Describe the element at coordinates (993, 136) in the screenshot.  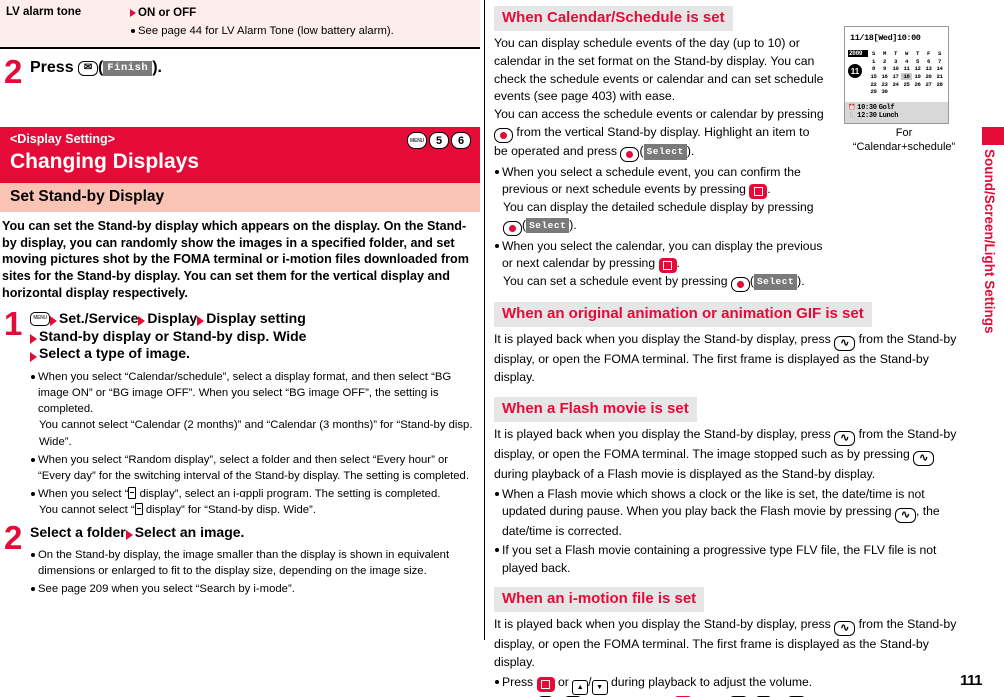
I see `side-tab-block` at that location.